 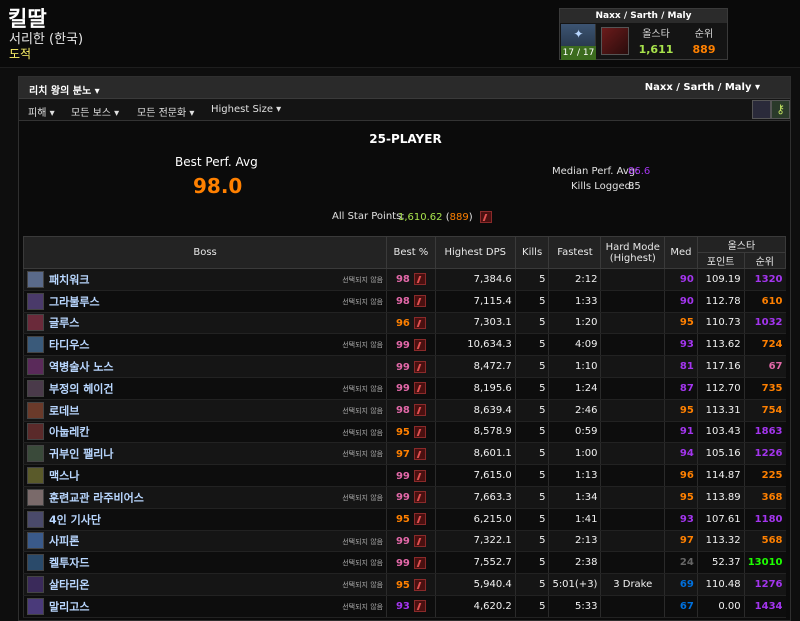 What do you see at coordinates (96, 497) in the screenshot?
I see `boss-name: 훈련교관 라주비어스` at bounding box center [96, 497].